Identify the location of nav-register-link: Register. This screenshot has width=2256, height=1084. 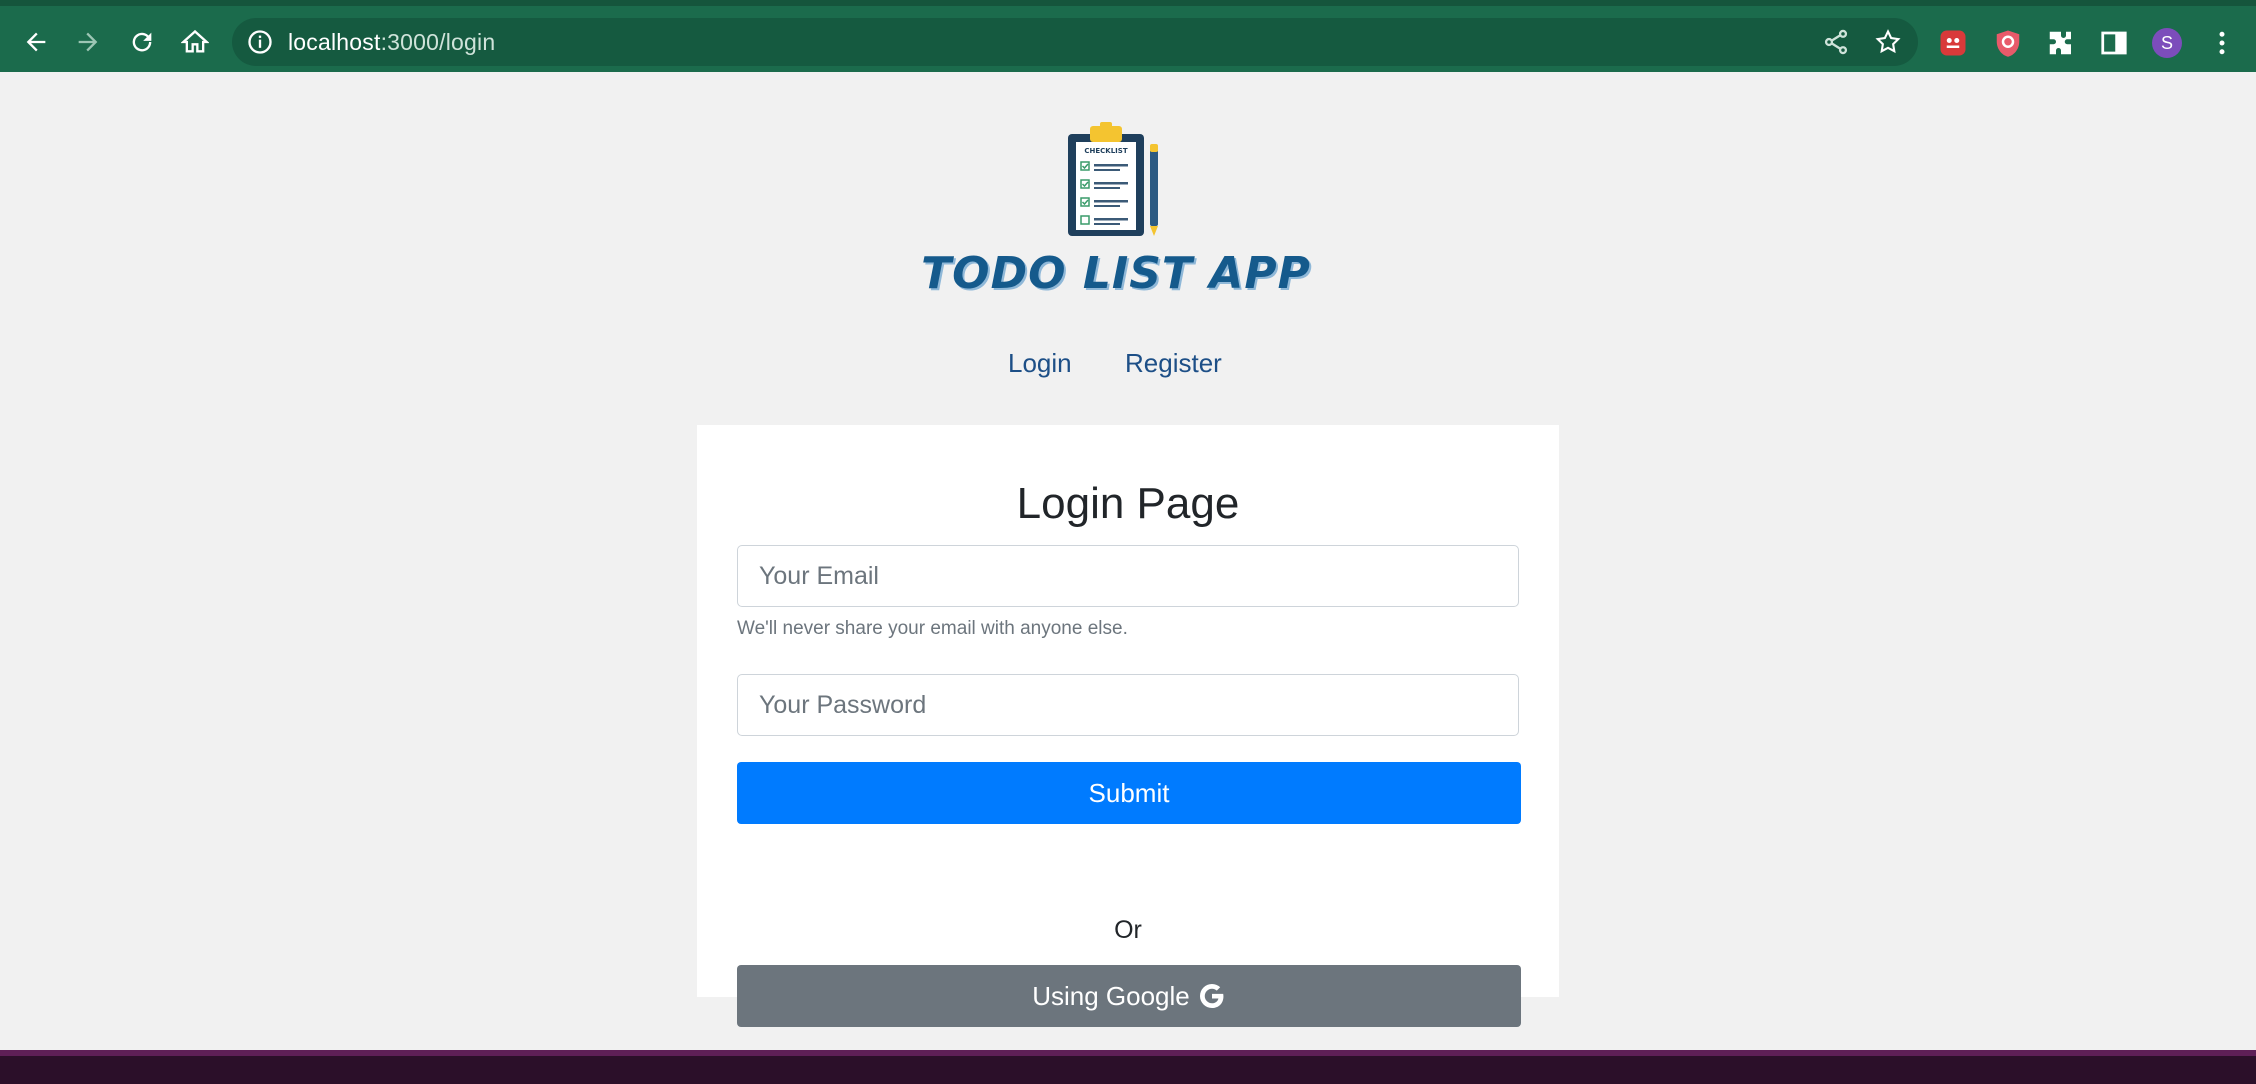
(1173, 363).